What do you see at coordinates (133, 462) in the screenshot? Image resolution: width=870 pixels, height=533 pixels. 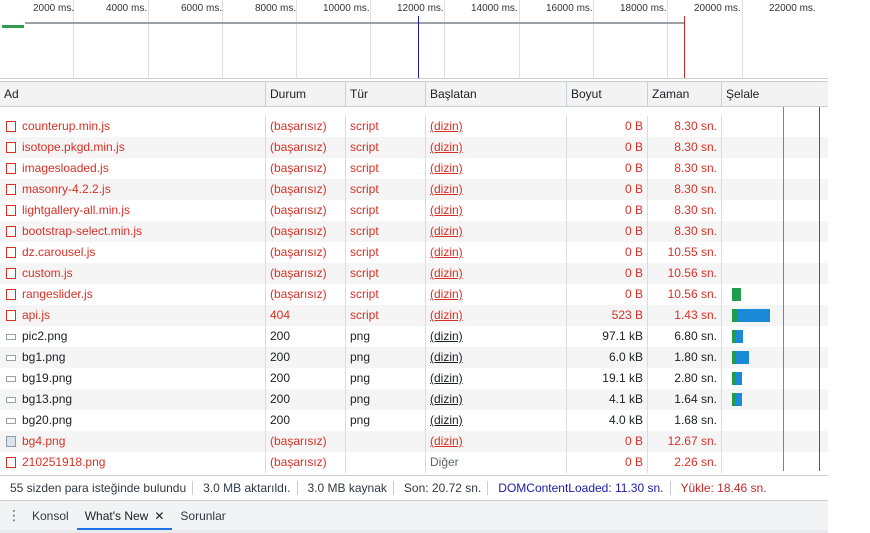 I see `request-name-cell: 210251918.png` at bounding box center [133, 462].